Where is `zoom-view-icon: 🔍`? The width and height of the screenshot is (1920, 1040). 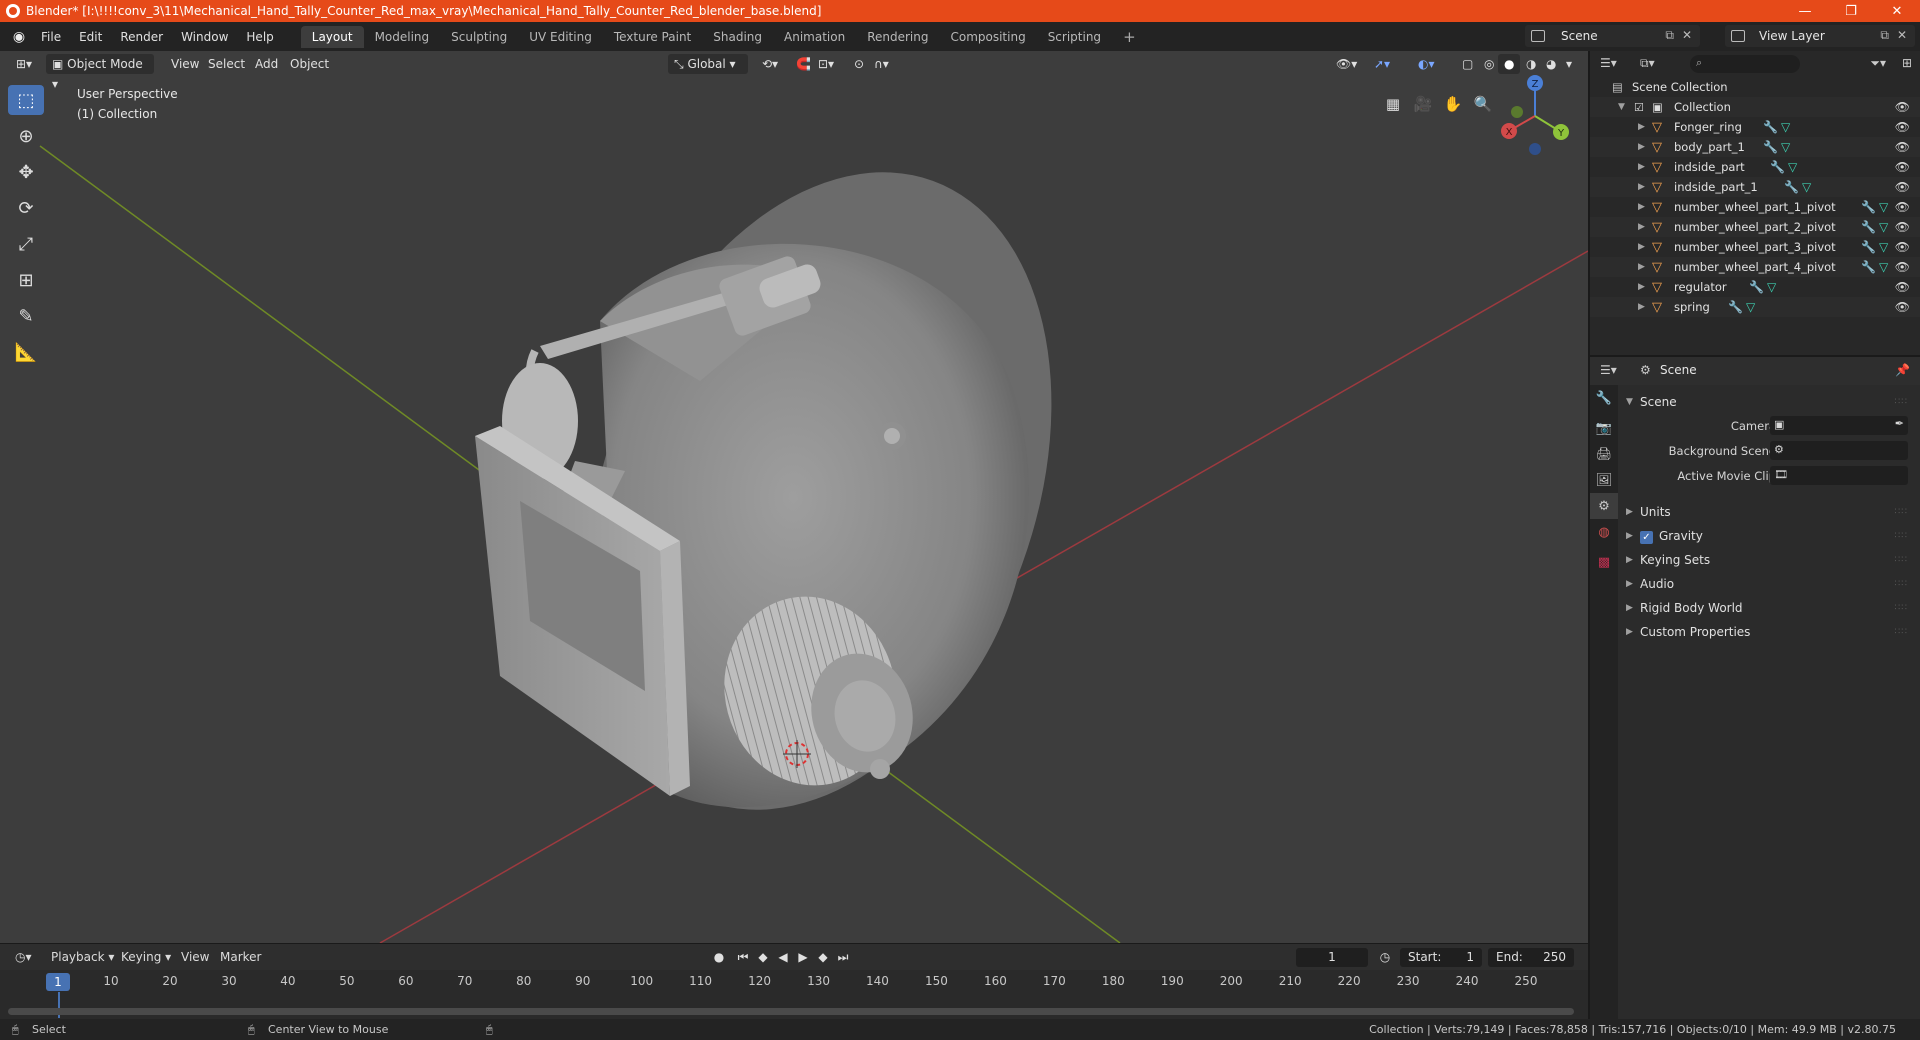 zoom-view-icon: 🔍 is located at coordinates (1483, 104).